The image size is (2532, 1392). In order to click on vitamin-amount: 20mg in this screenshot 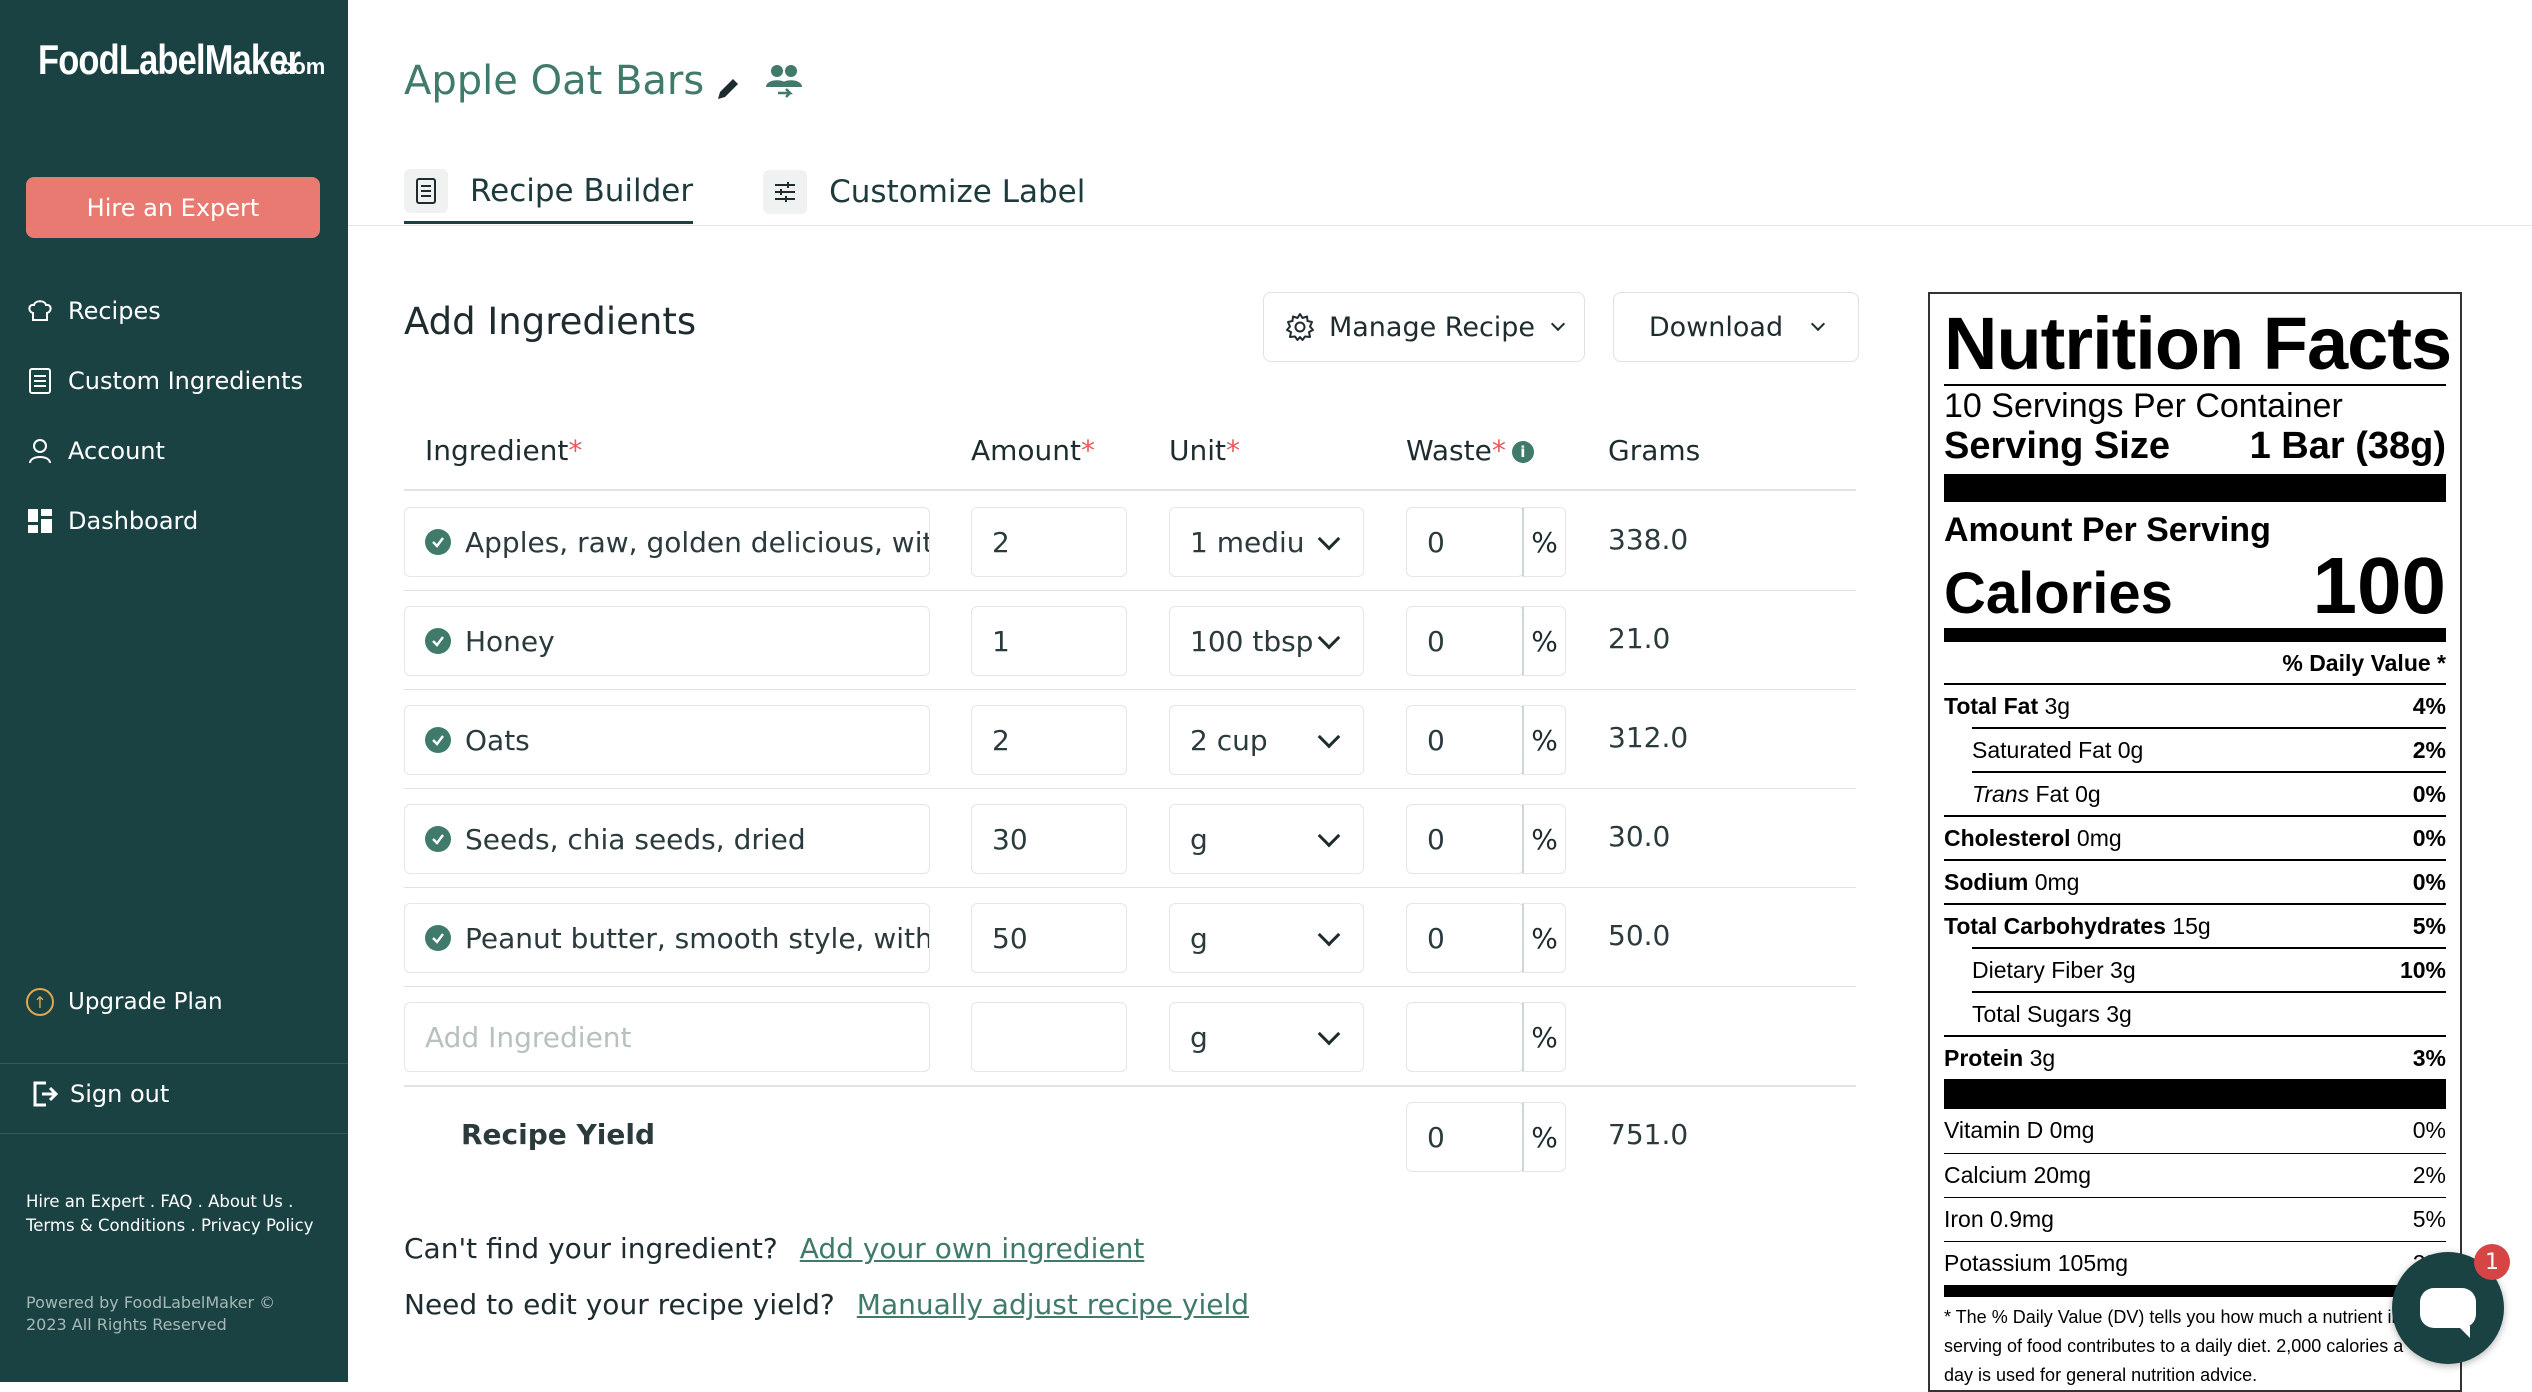, I will do `click(2062, 1175)`.